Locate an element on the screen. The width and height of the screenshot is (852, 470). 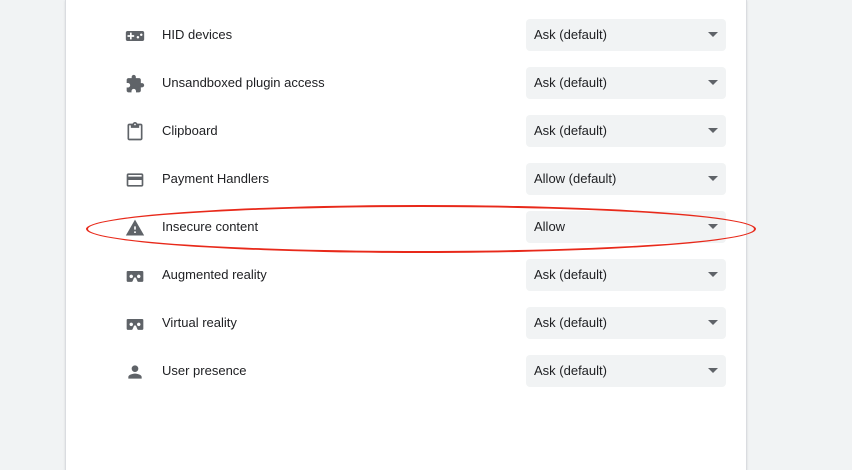
payment-handlers-permission-select: Allow (default) is located at coordinates (626, 179).